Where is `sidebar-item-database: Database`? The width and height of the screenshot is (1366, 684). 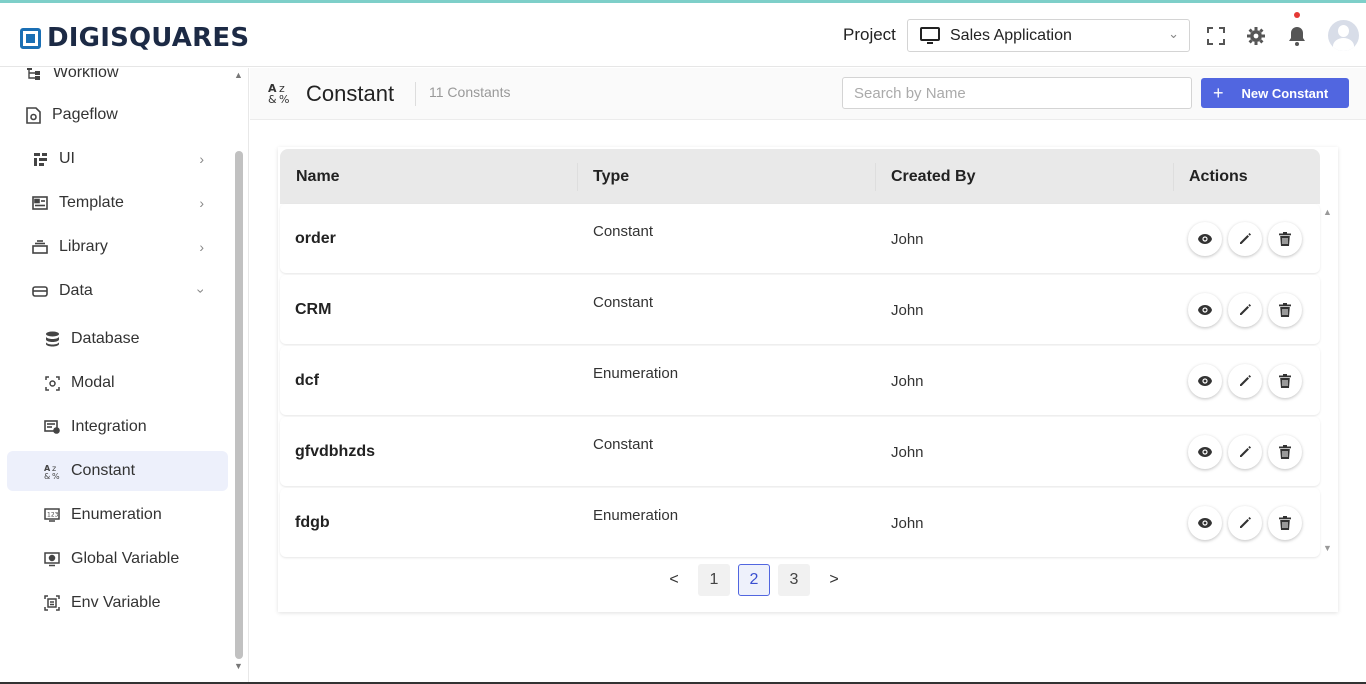
sidebar-item-database: Database is located at coordinates (114, 339).